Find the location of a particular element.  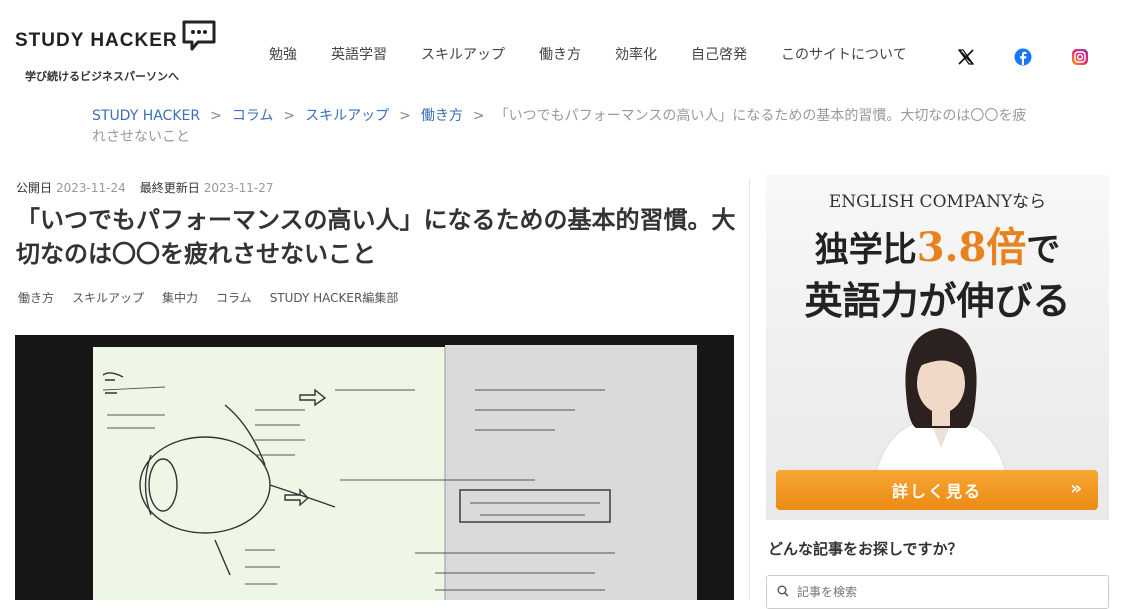

ad-button-label: 詳しく見る is located at coordinates (936, 491).